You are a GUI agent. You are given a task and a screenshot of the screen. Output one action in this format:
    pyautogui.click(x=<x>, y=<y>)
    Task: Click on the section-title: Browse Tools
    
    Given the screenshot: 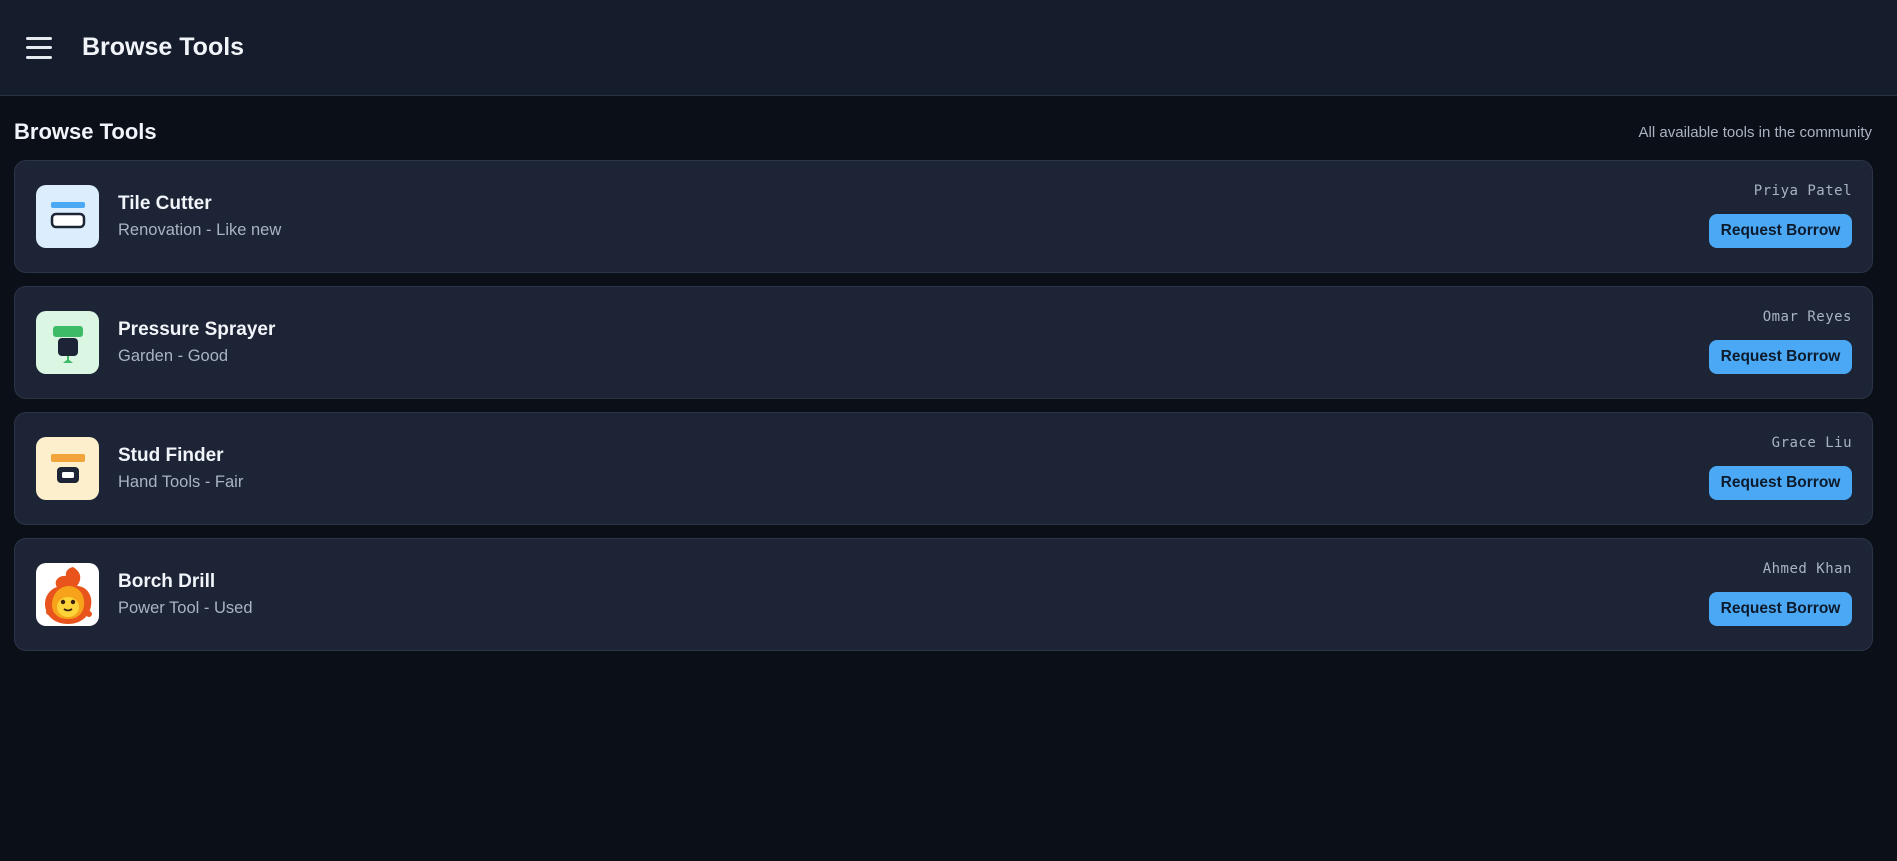 What is the action you would take?
    pyautogui.click(x=85, y=131)
    